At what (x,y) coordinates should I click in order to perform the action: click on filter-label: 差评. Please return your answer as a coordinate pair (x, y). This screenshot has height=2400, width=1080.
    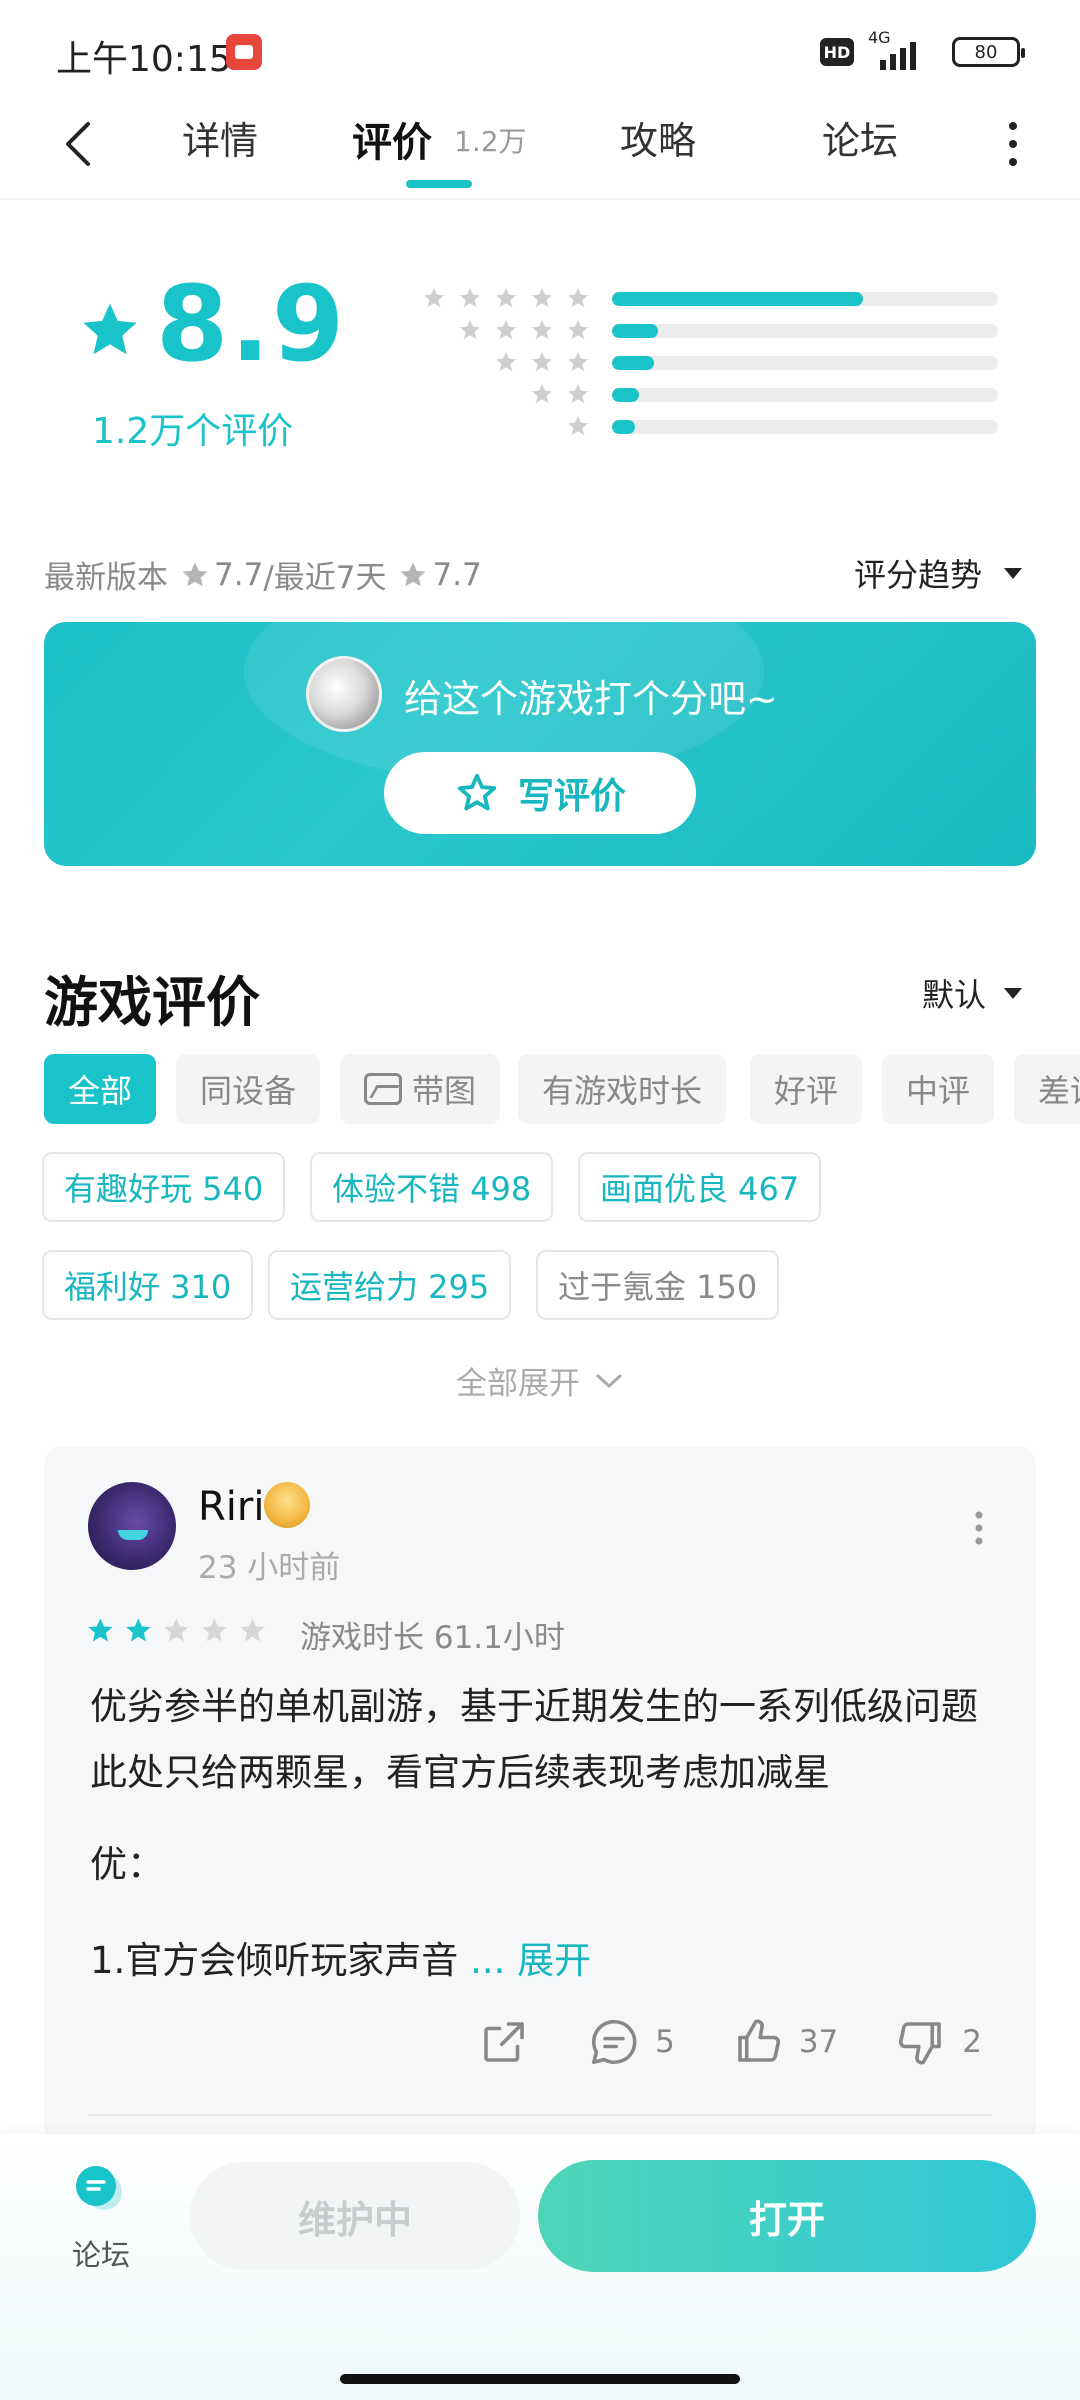
    Looking at the image, I should click on (1059, 1091).